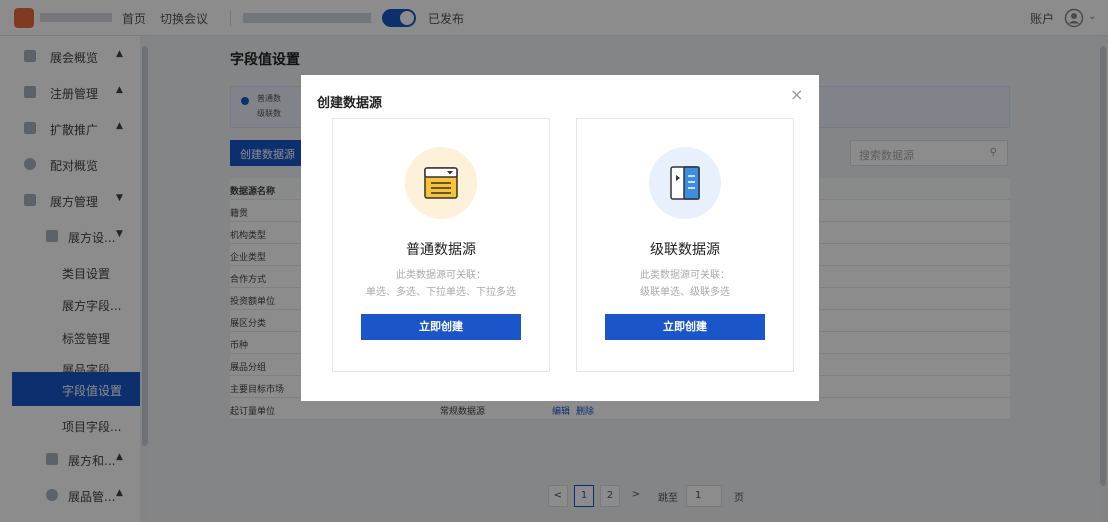 The image size is (1108, 522). Describe the element at coordinates (441, 250) in the screenshot. I see `card-title: 普通数据源` at that location.